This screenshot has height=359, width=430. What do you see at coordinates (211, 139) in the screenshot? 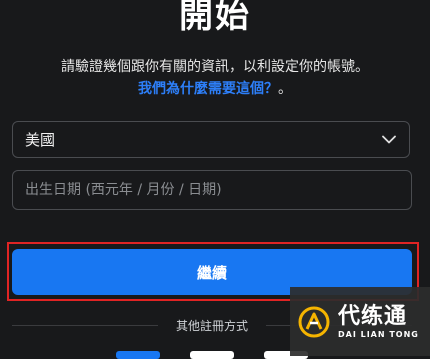
I see `country-select: 美國` at bounding box center [211, 139].